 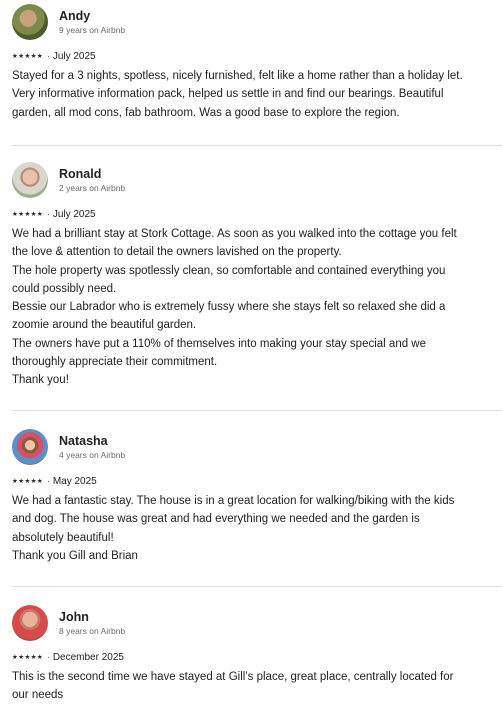 What do you see at coordinates (92, 455) in the screenshot?
I see `reviewer-tenure: 4 years on Airbnb` at bounding box center [92, 455].